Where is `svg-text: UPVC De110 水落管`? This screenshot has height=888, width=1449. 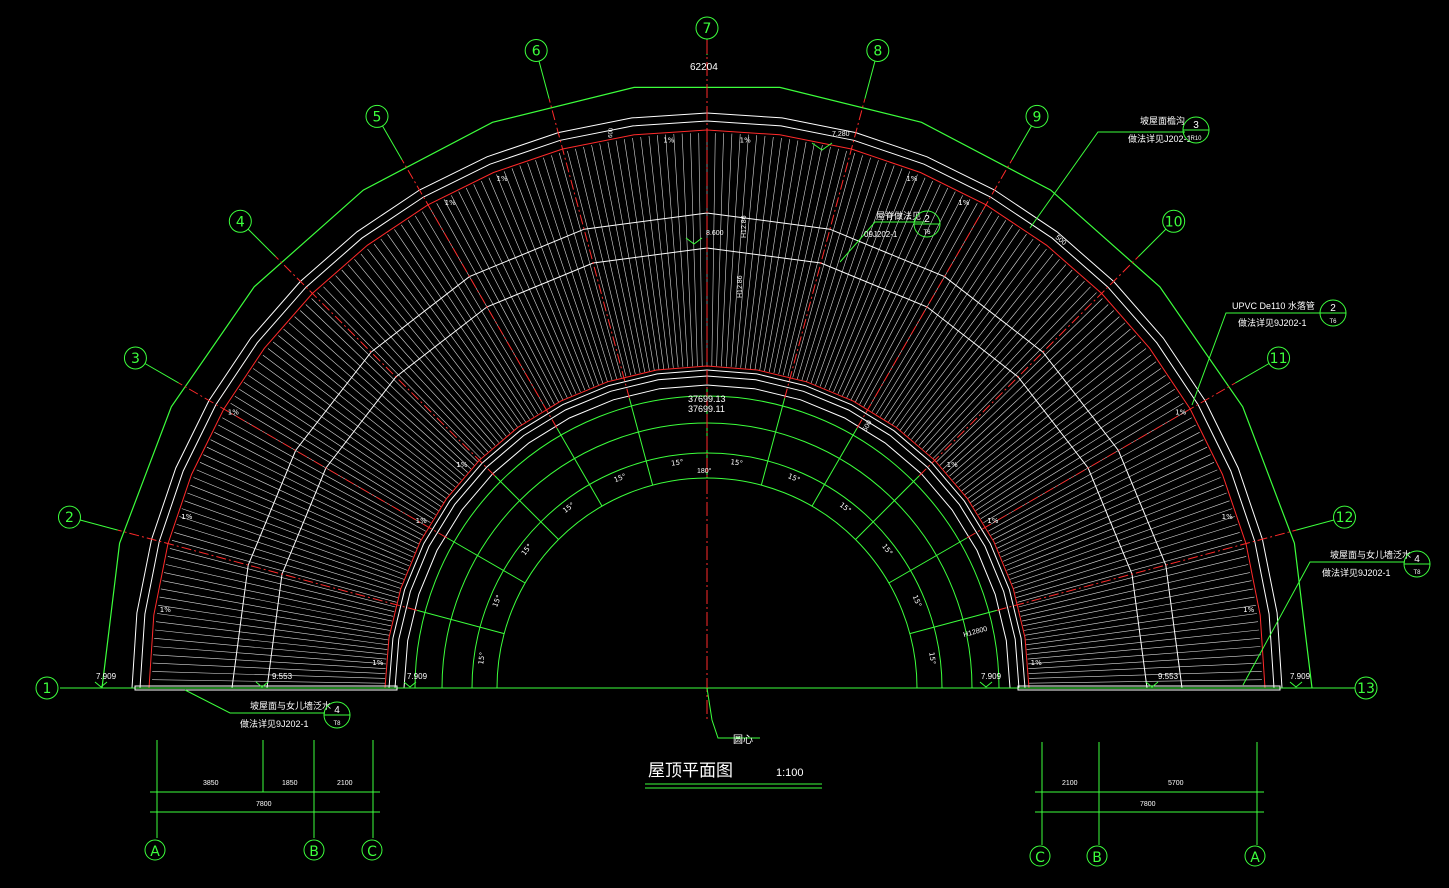 svg-text: UPVC De110 水落管 is located at coordinates (1273, 305).